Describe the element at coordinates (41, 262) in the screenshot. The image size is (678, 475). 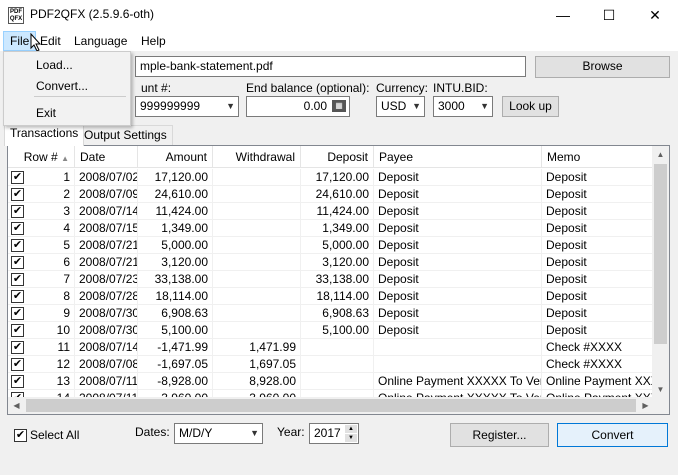
I see `cell-row: 6` at that location.